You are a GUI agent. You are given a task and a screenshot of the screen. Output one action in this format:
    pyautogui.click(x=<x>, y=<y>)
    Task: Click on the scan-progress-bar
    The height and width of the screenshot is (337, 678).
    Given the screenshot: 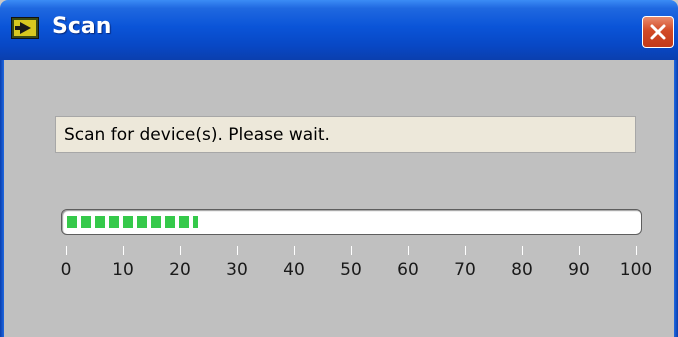 What is the action you would take?
    pyautogui.click(x=351, y=222)
    